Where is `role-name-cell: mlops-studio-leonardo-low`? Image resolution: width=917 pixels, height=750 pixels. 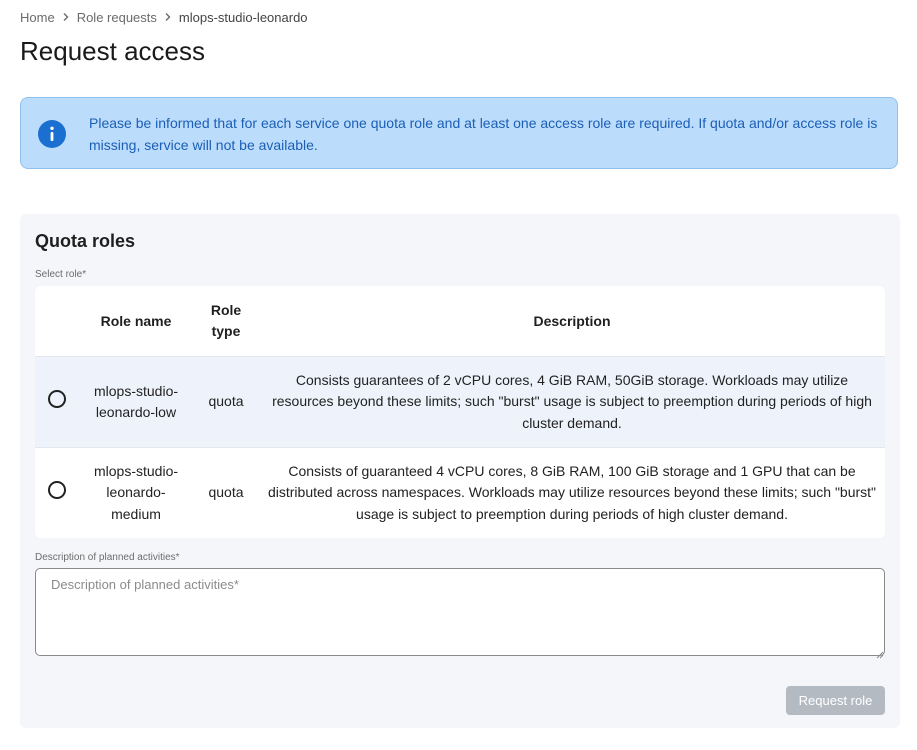 role-name-cell: mlops-studio-leonardo-low is located at coordinates (136, 402).